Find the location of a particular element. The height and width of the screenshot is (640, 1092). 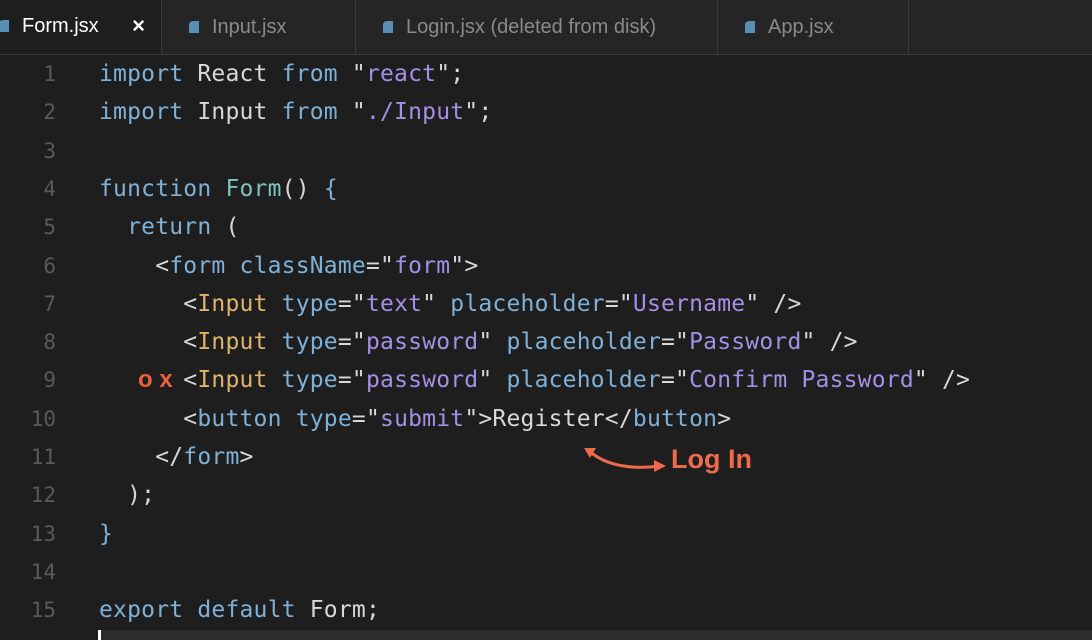

code-token: ">Register</ is located at coordinates (548, 418).